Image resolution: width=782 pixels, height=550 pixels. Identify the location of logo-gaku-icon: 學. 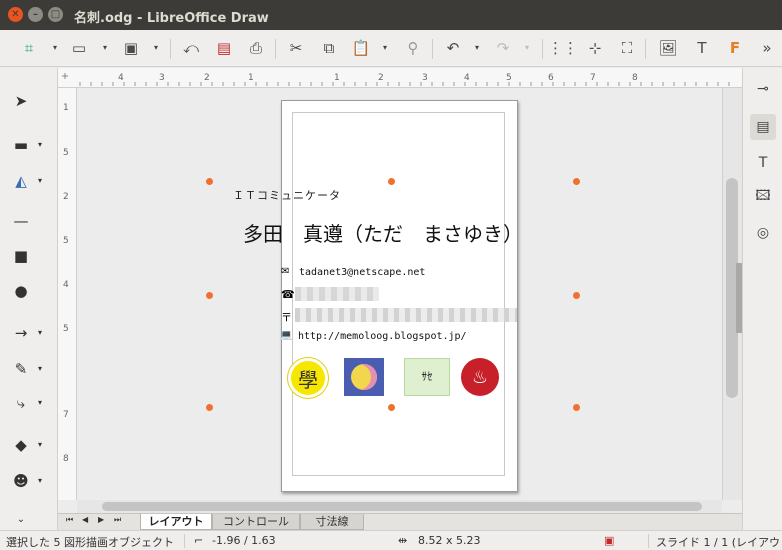
(308, 378).